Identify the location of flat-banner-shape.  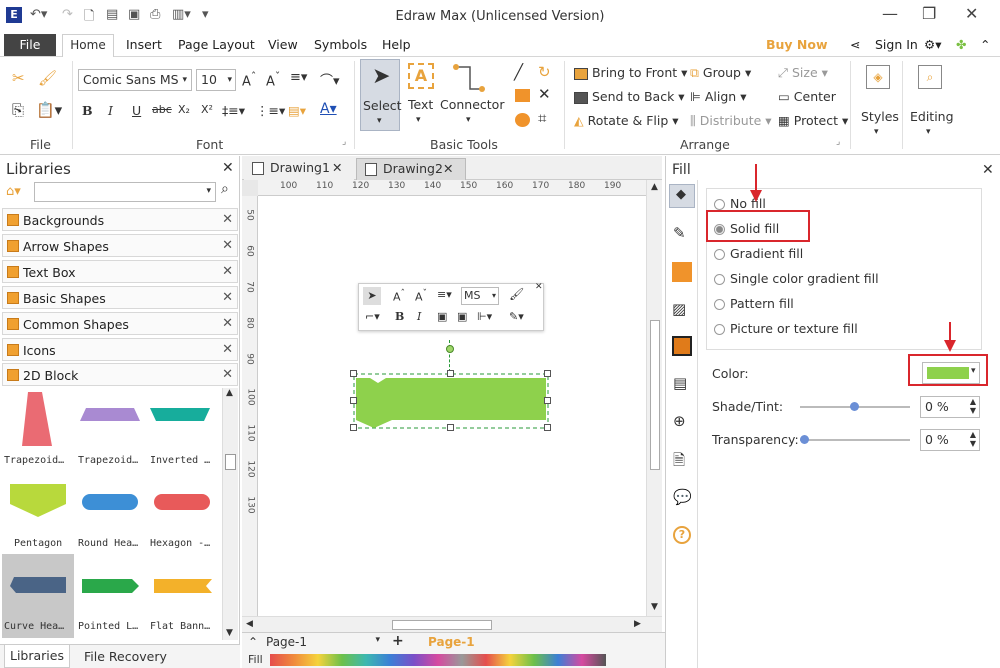
(183, 586).